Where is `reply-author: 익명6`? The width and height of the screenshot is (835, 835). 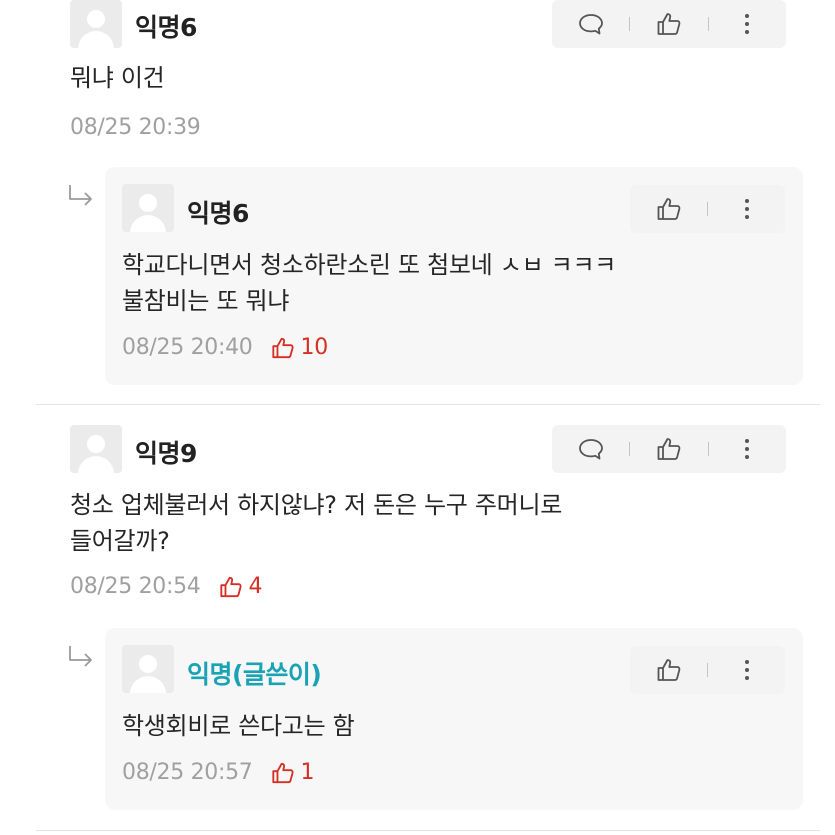 reply-author: 익명6 is located at coordinates (218, 213).